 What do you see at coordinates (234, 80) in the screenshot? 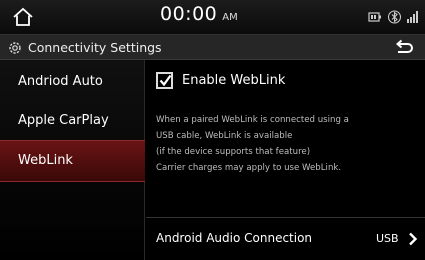
I see `enable-weblink-label: Enable WebLink` at bounding box center [234, 80].